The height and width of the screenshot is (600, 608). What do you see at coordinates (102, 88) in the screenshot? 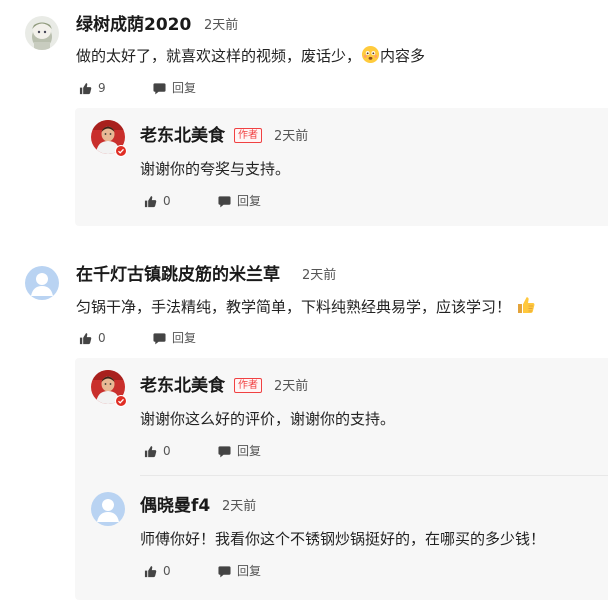
I see `like-count: 9` at bounding box center [102, 88].